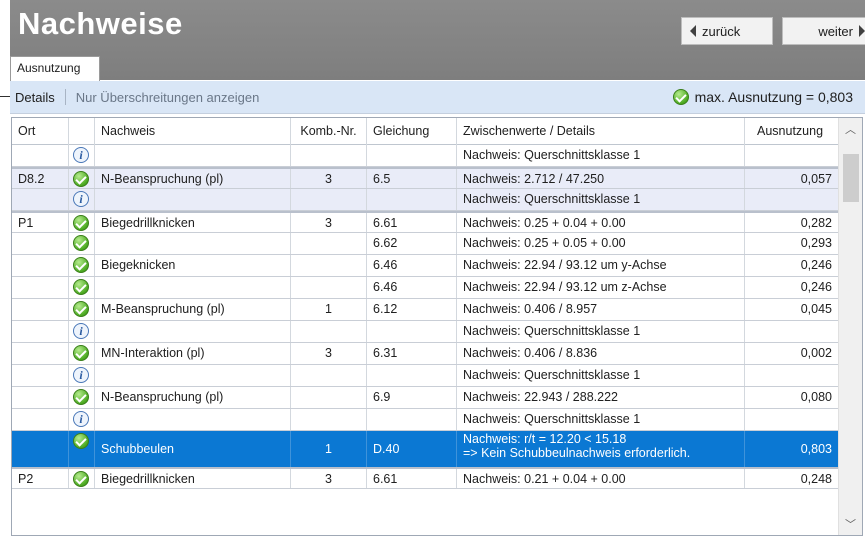  I want to click on back-button-label: zurück, so click(721, 31).